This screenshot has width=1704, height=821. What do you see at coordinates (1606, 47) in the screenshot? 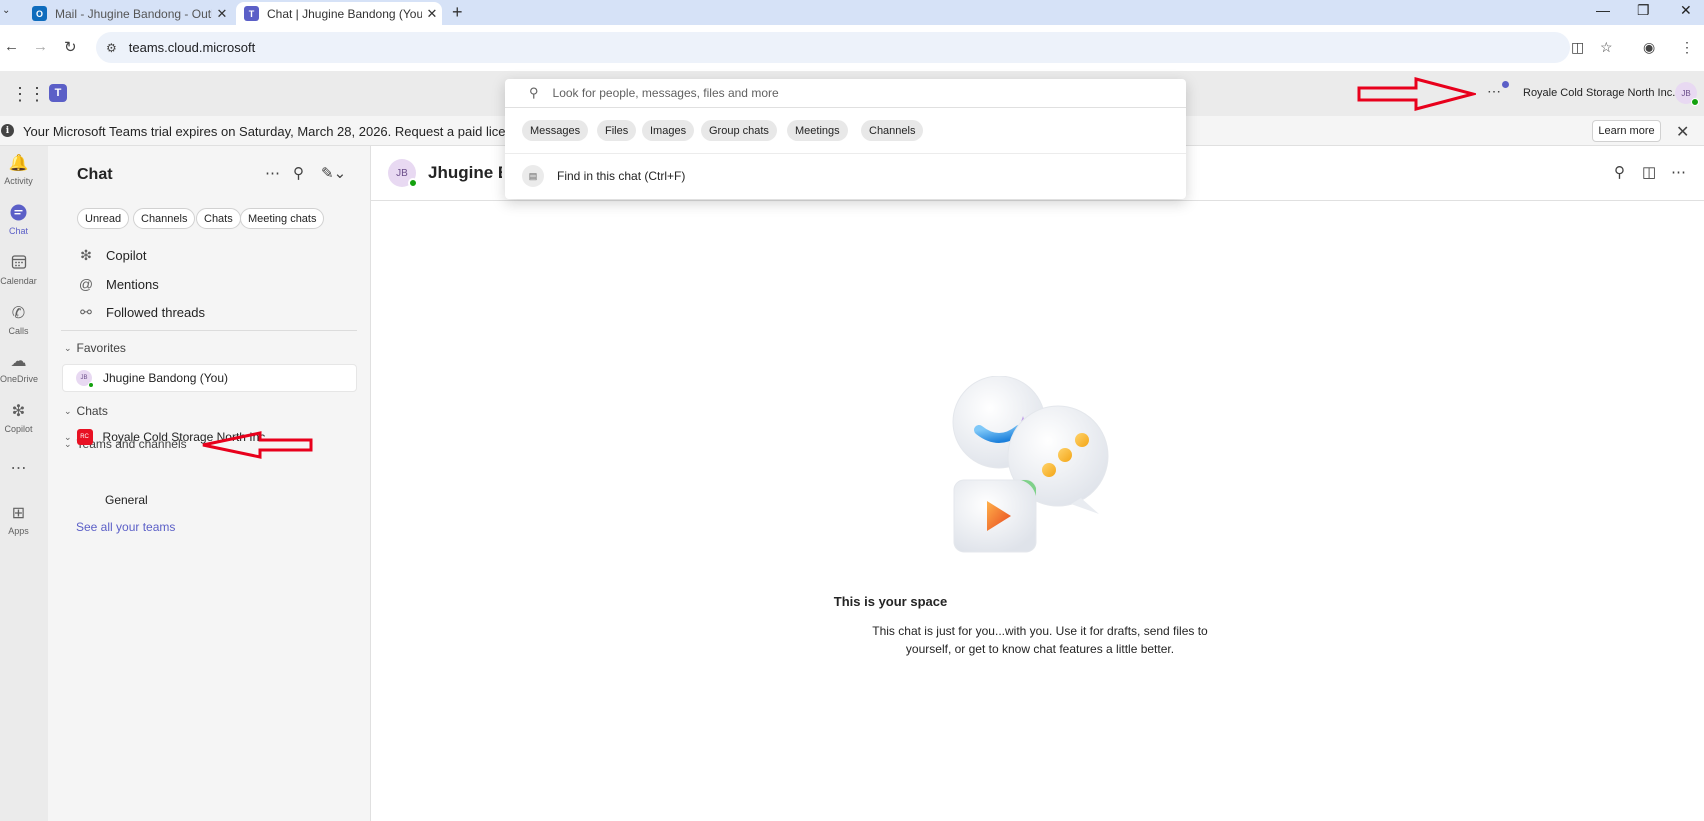
I see `bookmark-star-icon: ☆` at bounding box center [1606, 47].